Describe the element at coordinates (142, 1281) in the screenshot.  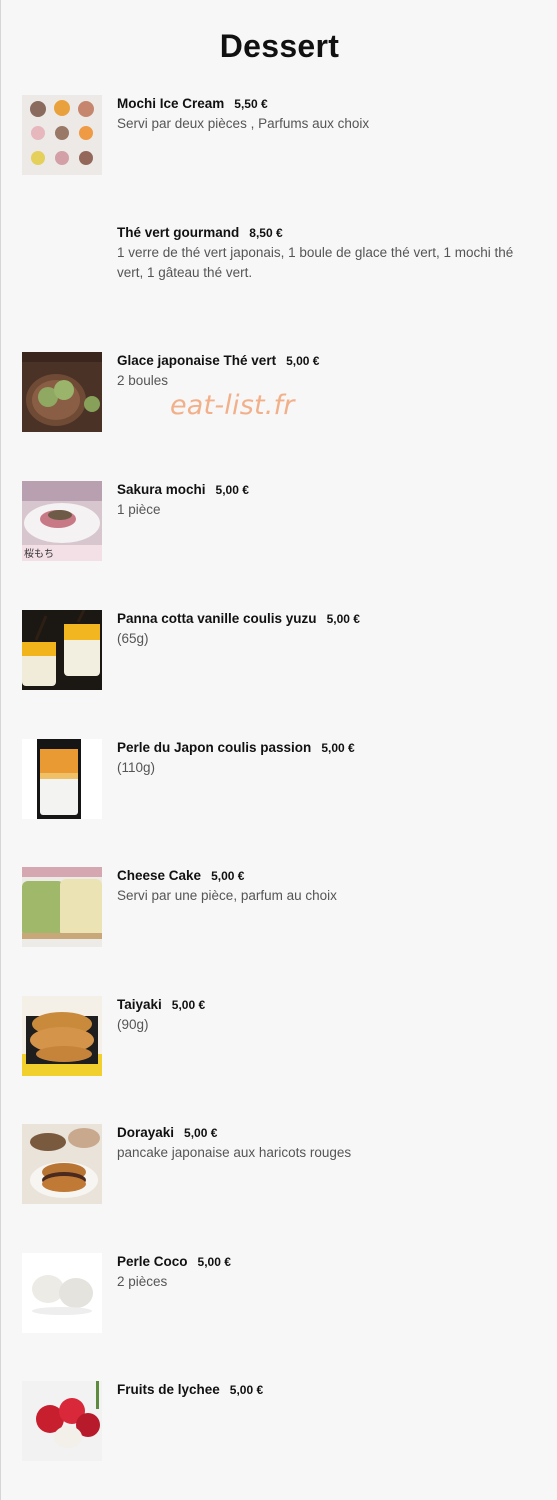
I see `item-description: 2 pièces` at that location.